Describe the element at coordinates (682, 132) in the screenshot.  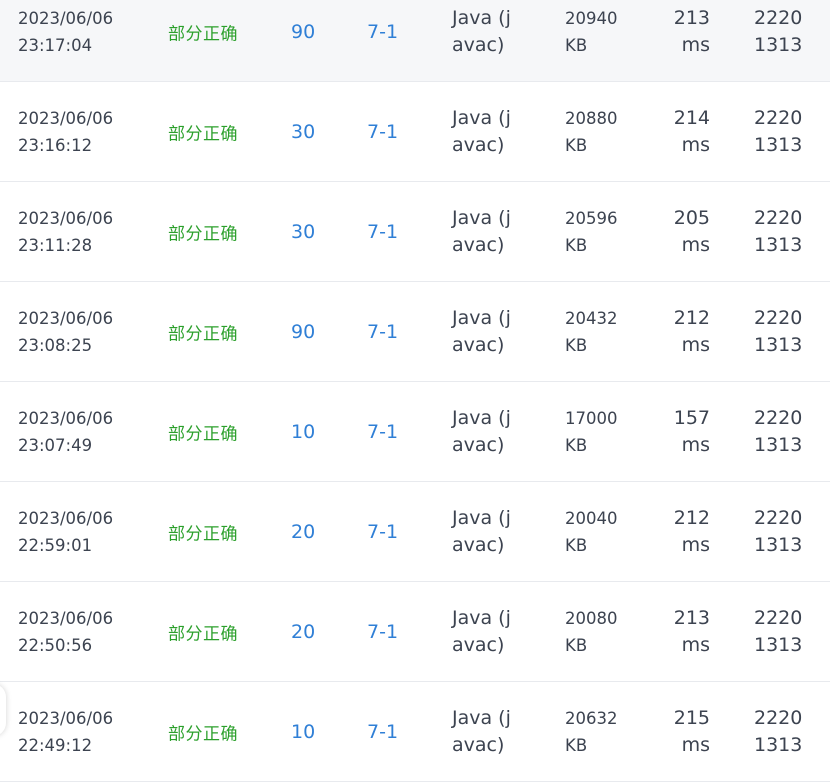
I see `runtime-cell: 214 ms` at that location.